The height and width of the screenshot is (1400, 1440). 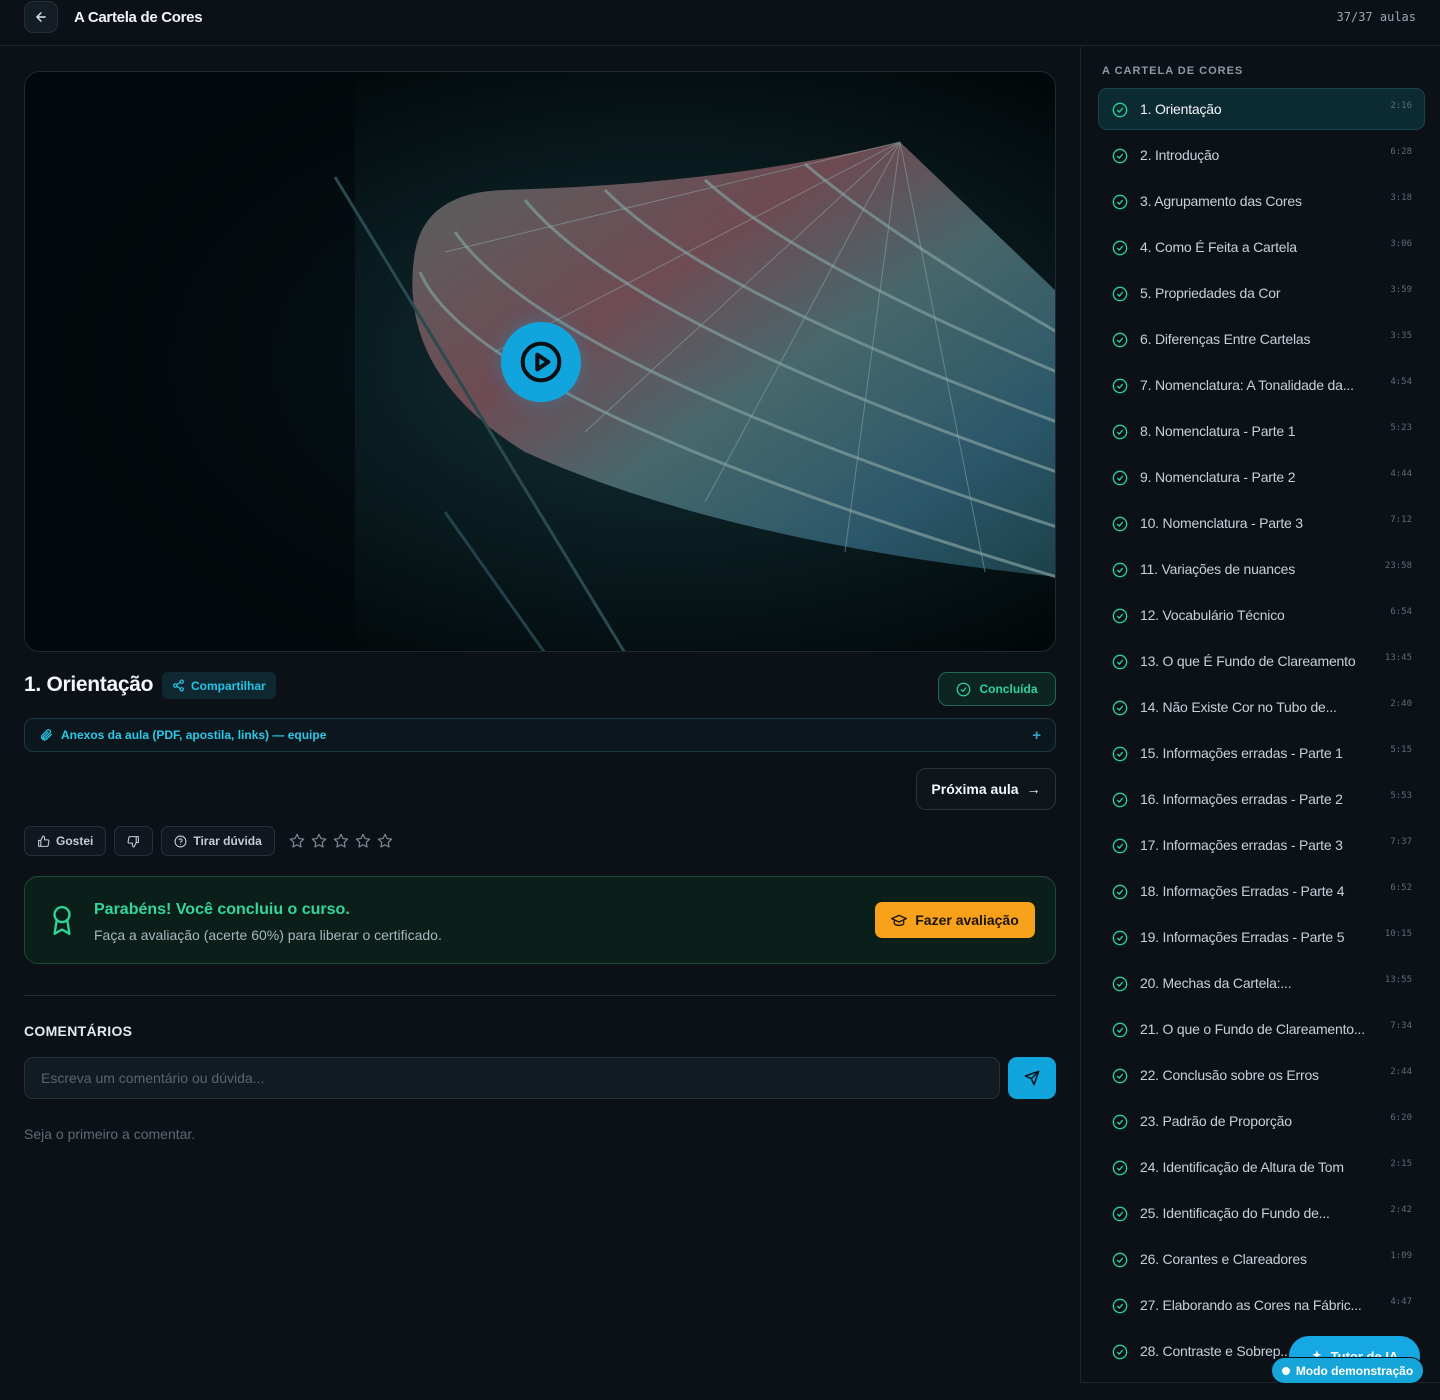 I want to click on sidebar-lesson-item: 3. Agrupamento das Cores 3:18, so click(x=1261, y=201).